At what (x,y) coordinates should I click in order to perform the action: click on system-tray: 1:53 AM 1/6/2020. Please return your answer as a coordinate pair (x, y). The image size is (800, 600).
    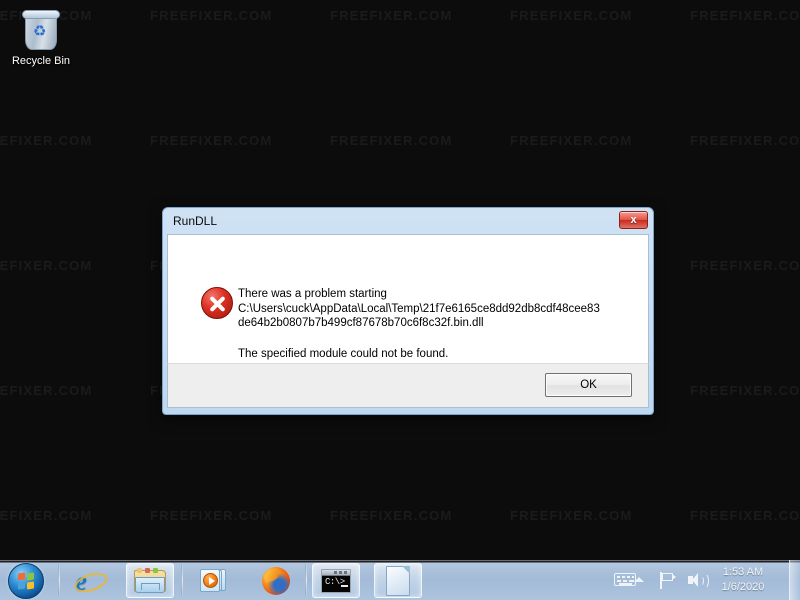
    Looking at the image, I should click on (700, 580).